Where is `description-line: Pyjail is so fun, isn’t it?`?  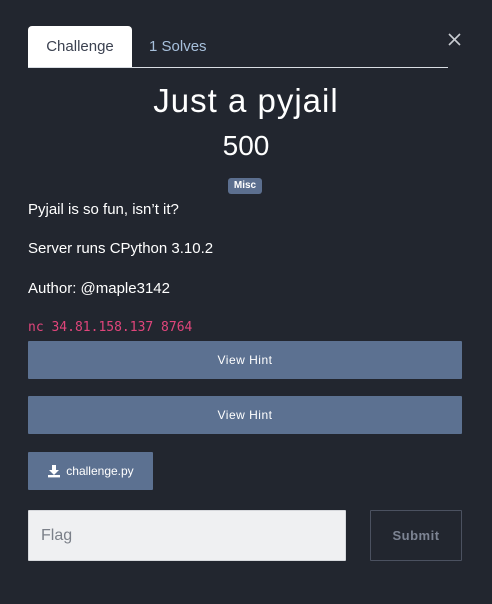 description-line: Pyjail is so fun, isn’t it? is located at coordinates (103, 209).